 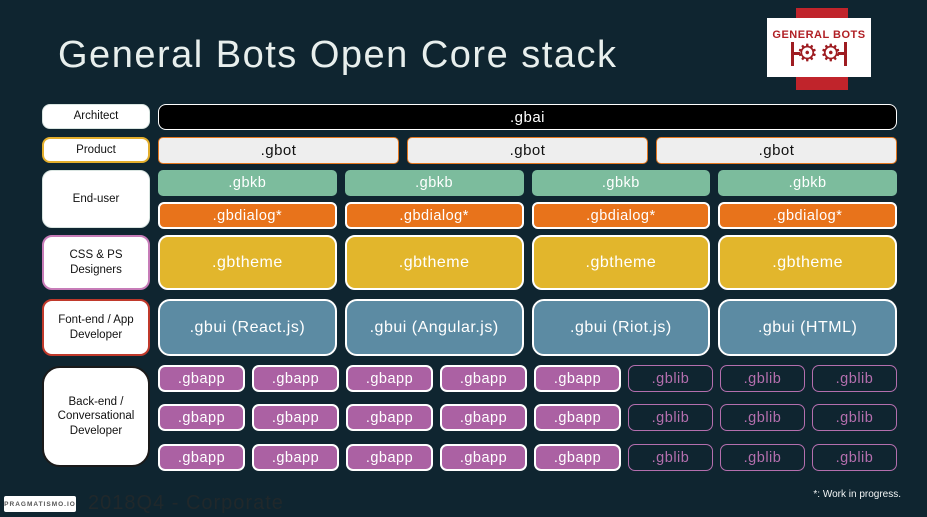 I want to click on gears-graphic: ⚙ ⚙, so click(x=819, y=54).